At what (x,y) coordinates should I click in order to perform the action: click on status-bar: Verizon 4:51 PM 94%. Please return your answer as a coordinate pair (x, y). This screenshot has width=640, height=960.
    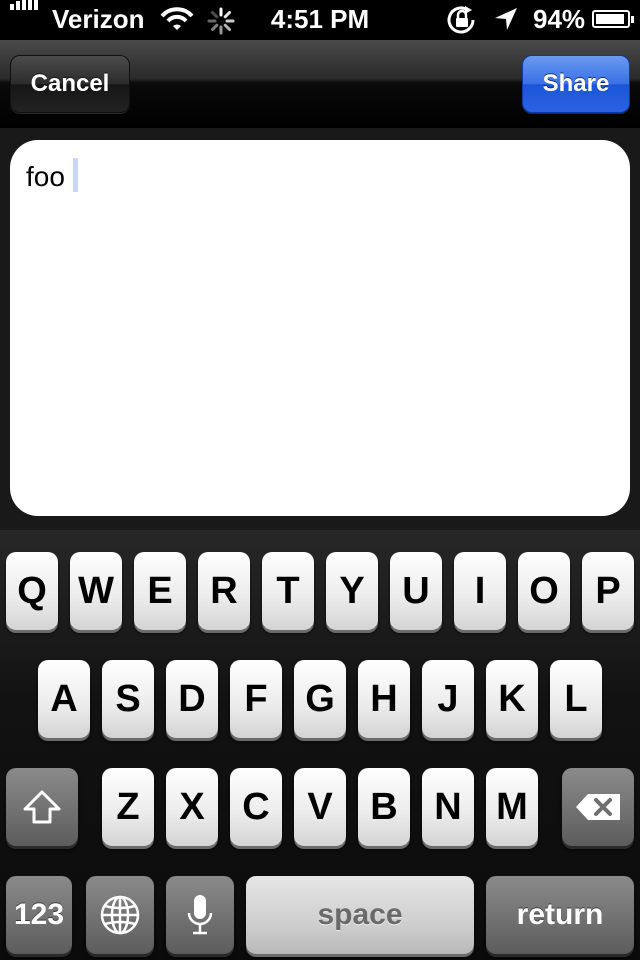
    Looking at the image, I should click on (320, 20).